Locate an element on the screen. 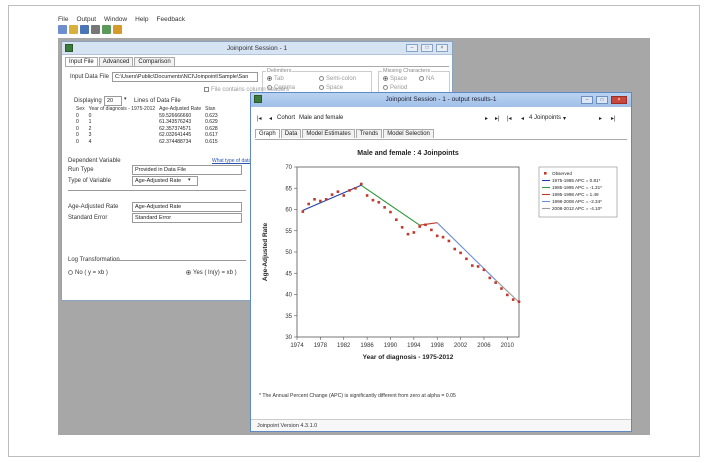  missing-space: Space is located at coordinates (395, 79).